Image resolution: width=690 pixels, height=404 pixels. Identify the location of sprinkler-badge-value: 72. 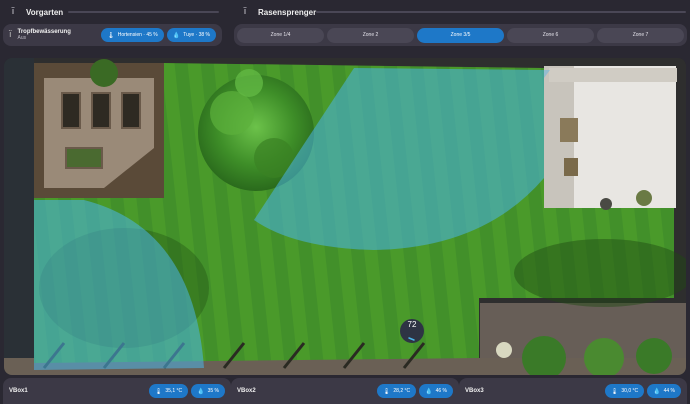
(412, 324).